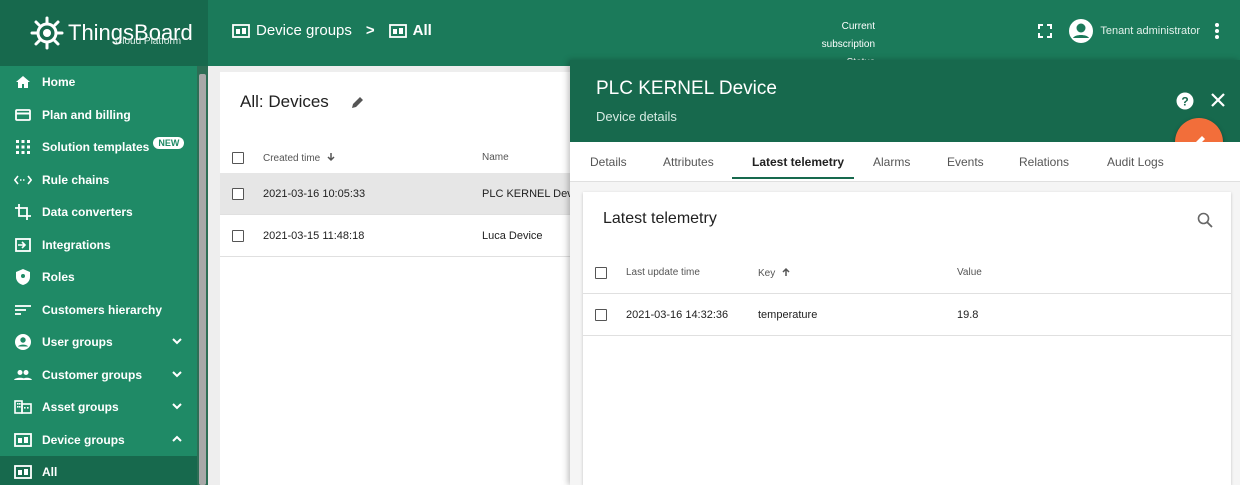 The image size is (1240, 485). Describe the element at coordinates (660, 218) in the screenshot. I see `telemetry-title: Latest telemetry` at that location.